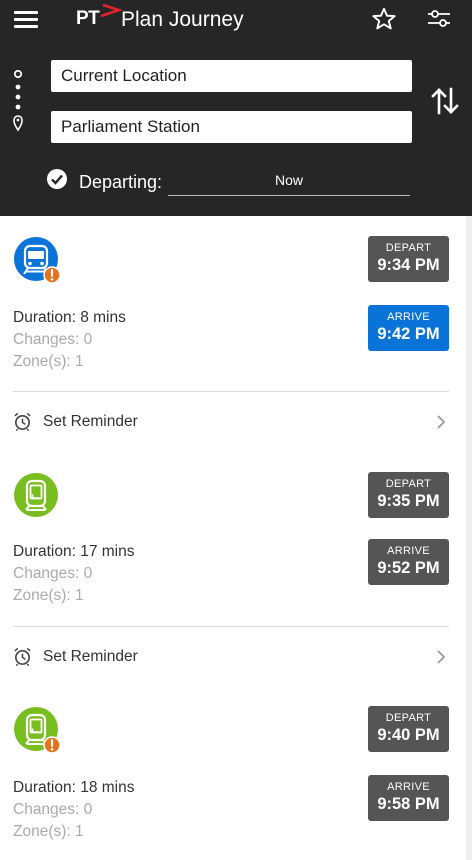  Describe the element at coordinates (69, 317) in the screenshot. I see `duration-text: Duration: 8 mins` at that location.